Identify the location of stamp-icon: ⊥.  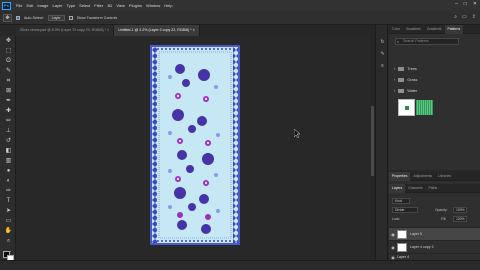
(8, 131).